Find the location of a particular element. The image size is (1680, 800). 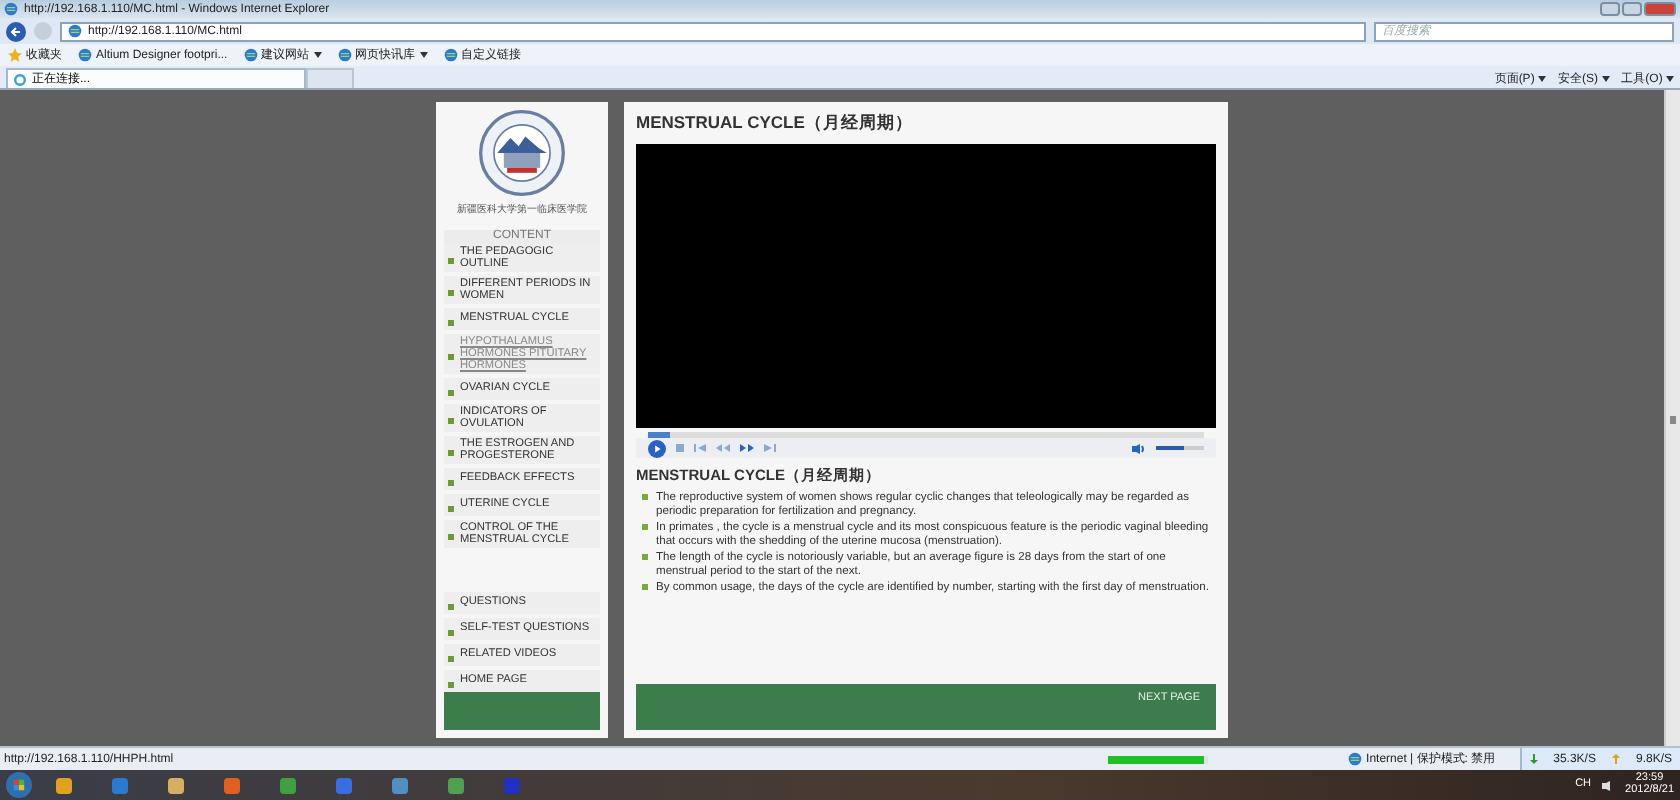

maximize-button is located at coordinates (1632, 9).